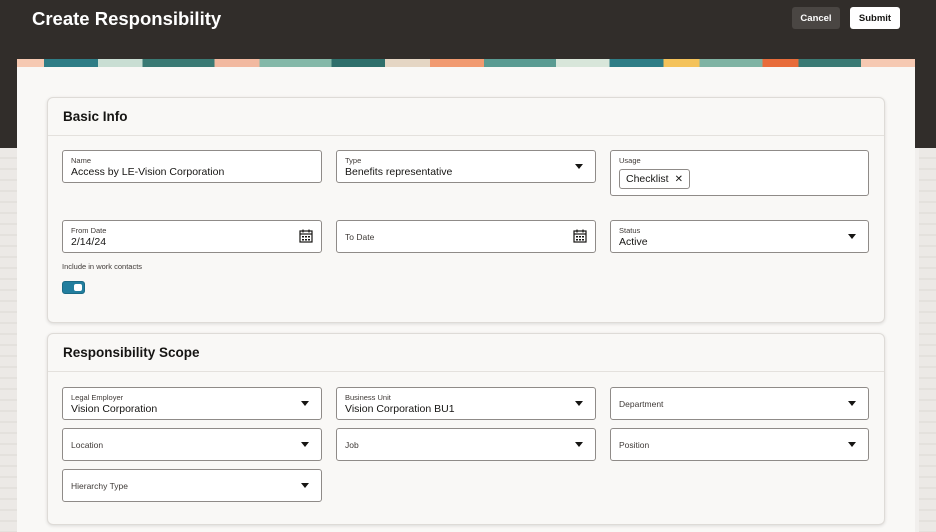  Describe the element at coordinates (89, 242) in the screenshot. I see `from-date-value: 2/14/24` at that location.